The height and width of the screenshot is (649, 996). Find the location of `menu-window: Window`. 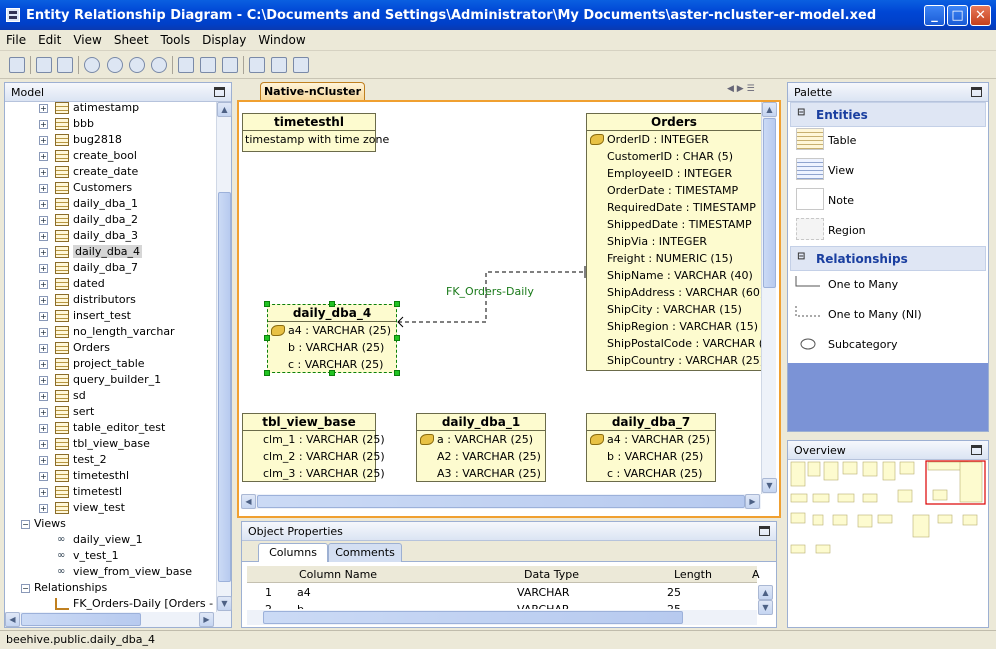

menu-window: Window is located at coordinates (281, 40).